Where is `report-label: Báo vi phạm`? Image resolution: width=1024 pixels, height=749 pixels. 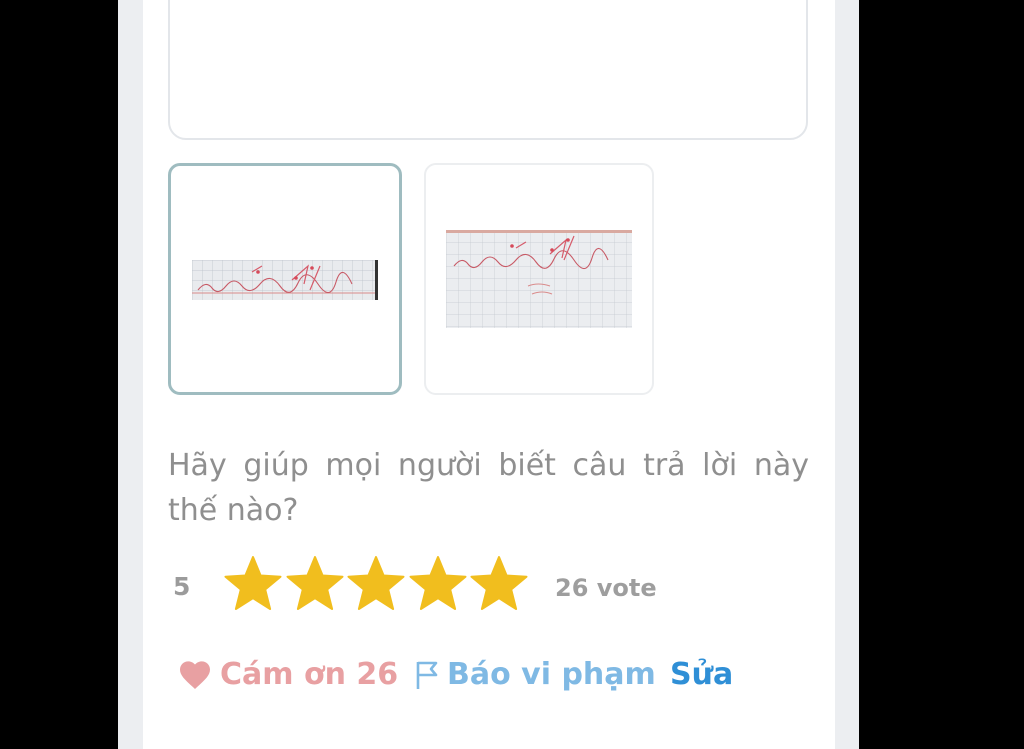 report-label: Báo vi phạm is located at coordinates (551, 674).